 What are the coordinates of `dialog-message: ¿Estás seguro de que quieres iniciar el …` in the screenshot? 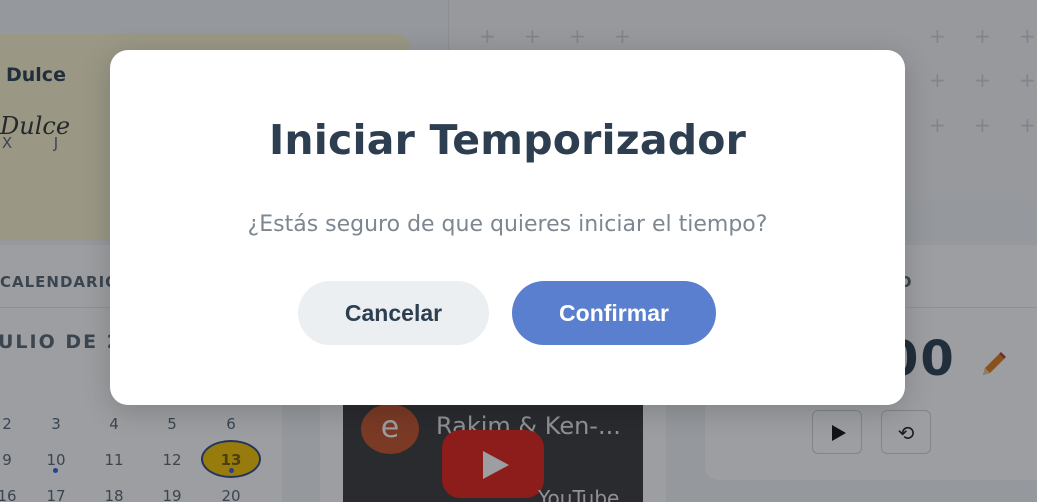 It's located at (507, 224).